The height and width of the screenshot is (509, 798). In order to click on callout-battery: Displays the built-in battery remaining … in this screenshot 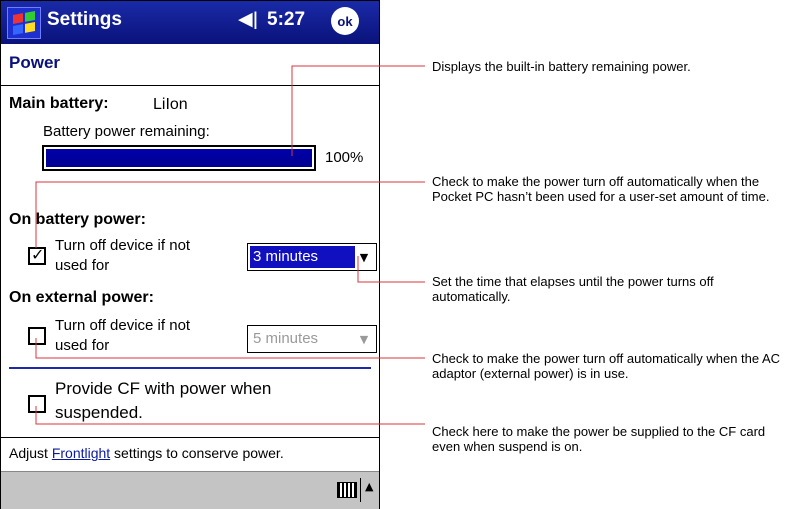, I will do `click(561, 66)`.